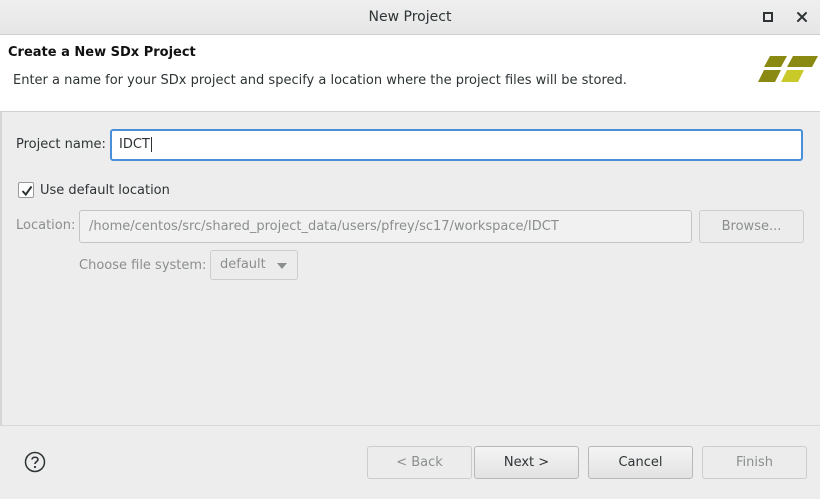 Image resolution: width=820 pixels, height=499 pixels. What do you see at coordinates (282, 266) in the screenshot?
I see `chevron-down-icon` at bounding box center [282, 266].